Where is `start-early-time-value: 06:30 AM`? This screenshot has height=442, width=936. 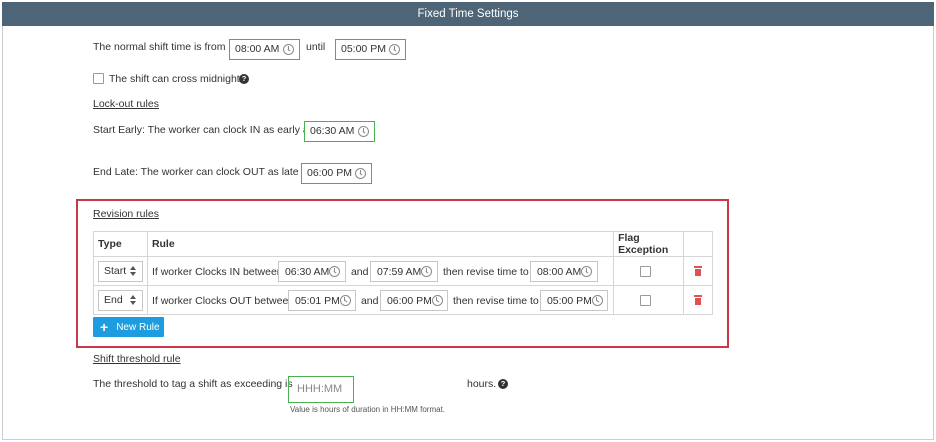 start-early-time-value: 06:30 AM is located at coordinates (332, 131).